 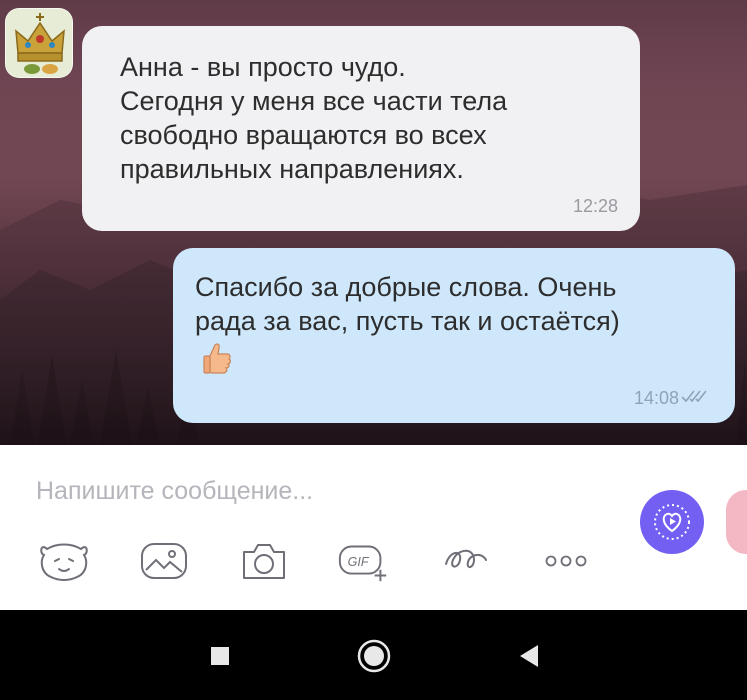 I want to click on side-action-button, so click(x=736, y=522).